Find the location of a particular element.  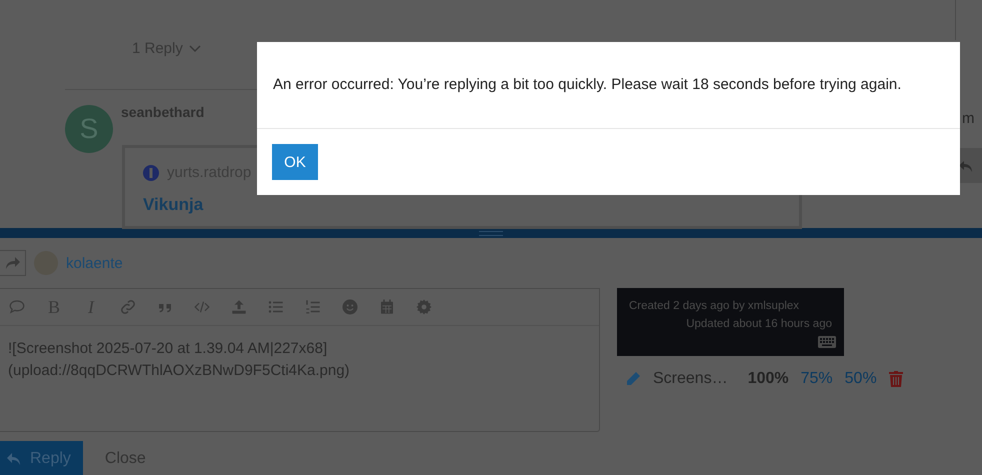

link-title: Vikunja is located at coordinates (462, 205).